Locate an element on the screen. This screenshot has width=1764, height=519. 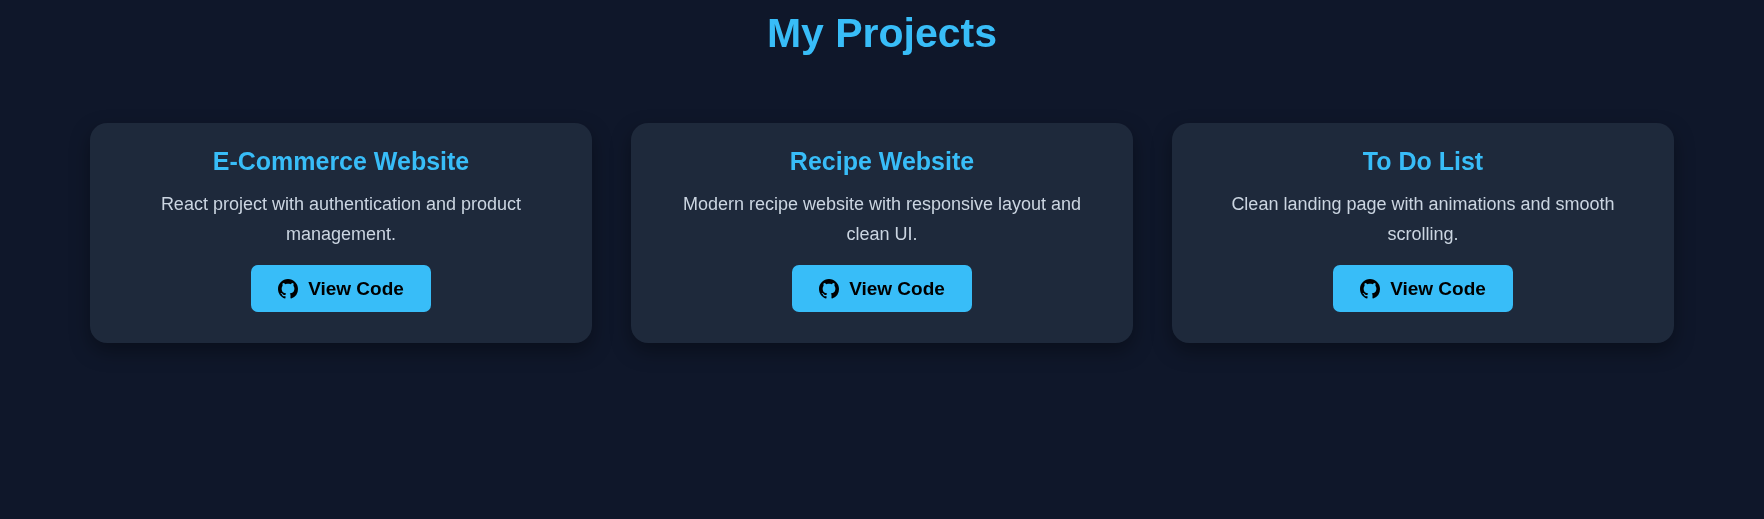
section-title: My Projects is located at coordinates (882, 33).